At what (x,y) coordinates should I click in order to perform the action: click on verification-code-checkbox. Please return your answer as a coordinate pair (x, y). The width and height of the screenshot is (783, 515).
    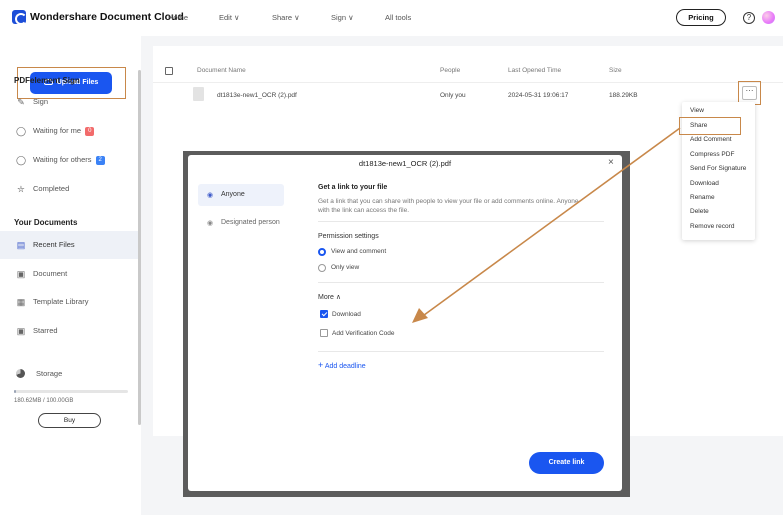
    Looking at the image, I should click on (324, 333).